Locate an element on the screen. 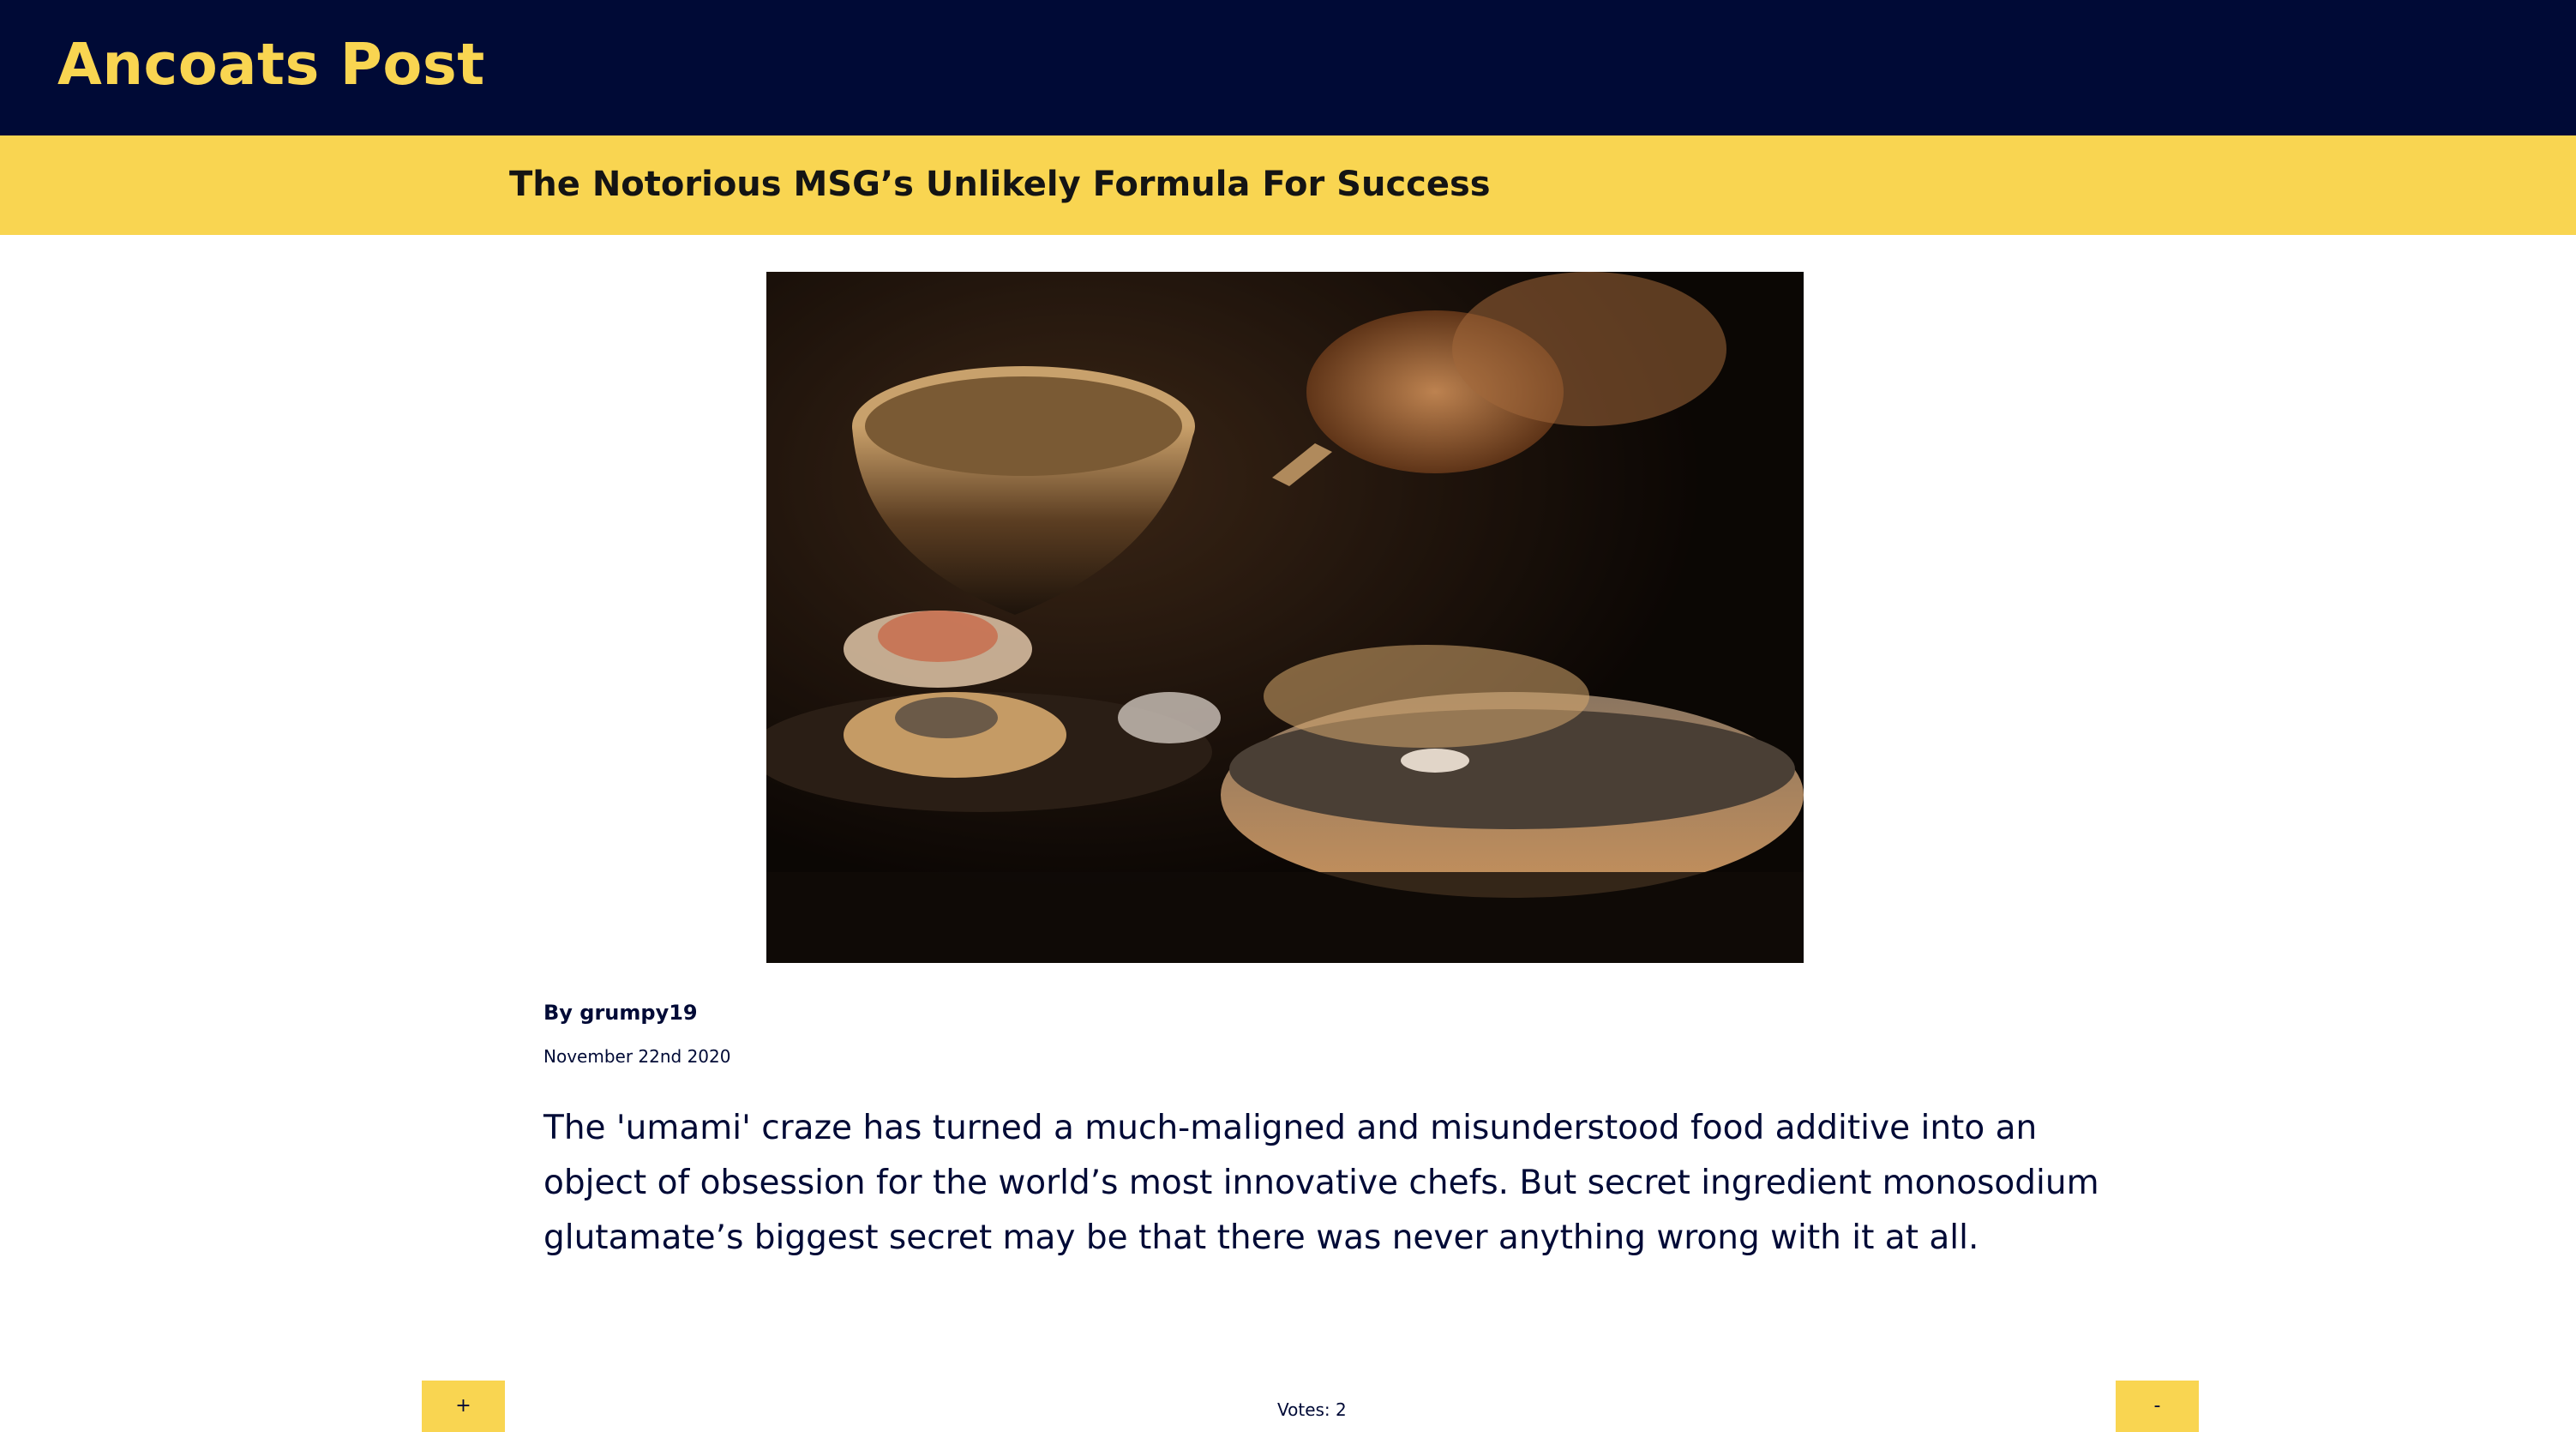  vote-count: Votes: 2 is located at coordinates (1312, 1409).